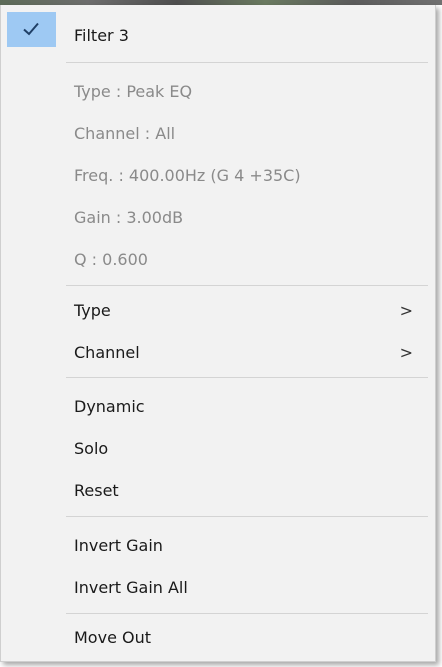 This screenshot has width=442, height=667. I want to click on menu-item-move-out: Move Out, so click(218, 638).